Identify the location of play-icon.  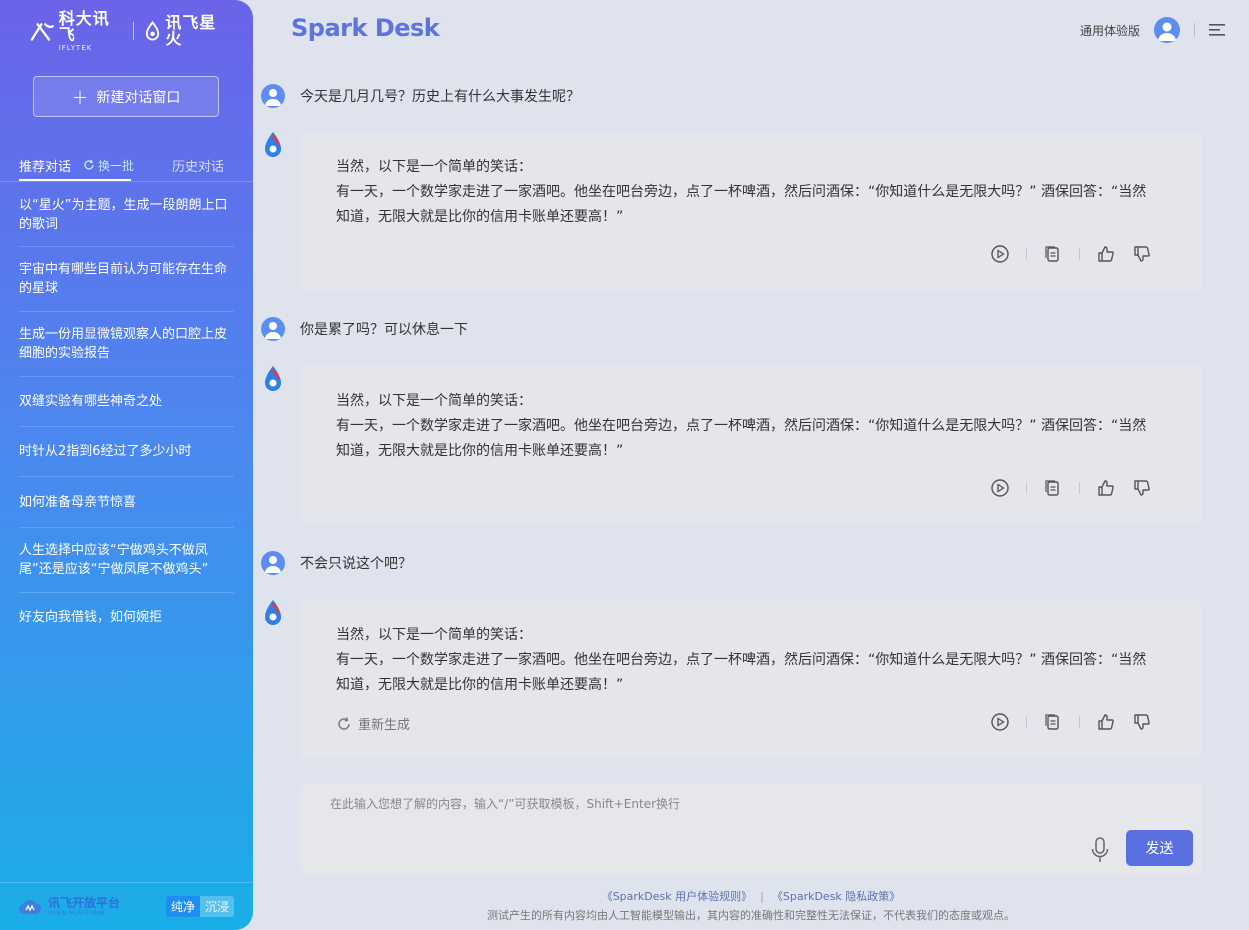
(1000, 254).